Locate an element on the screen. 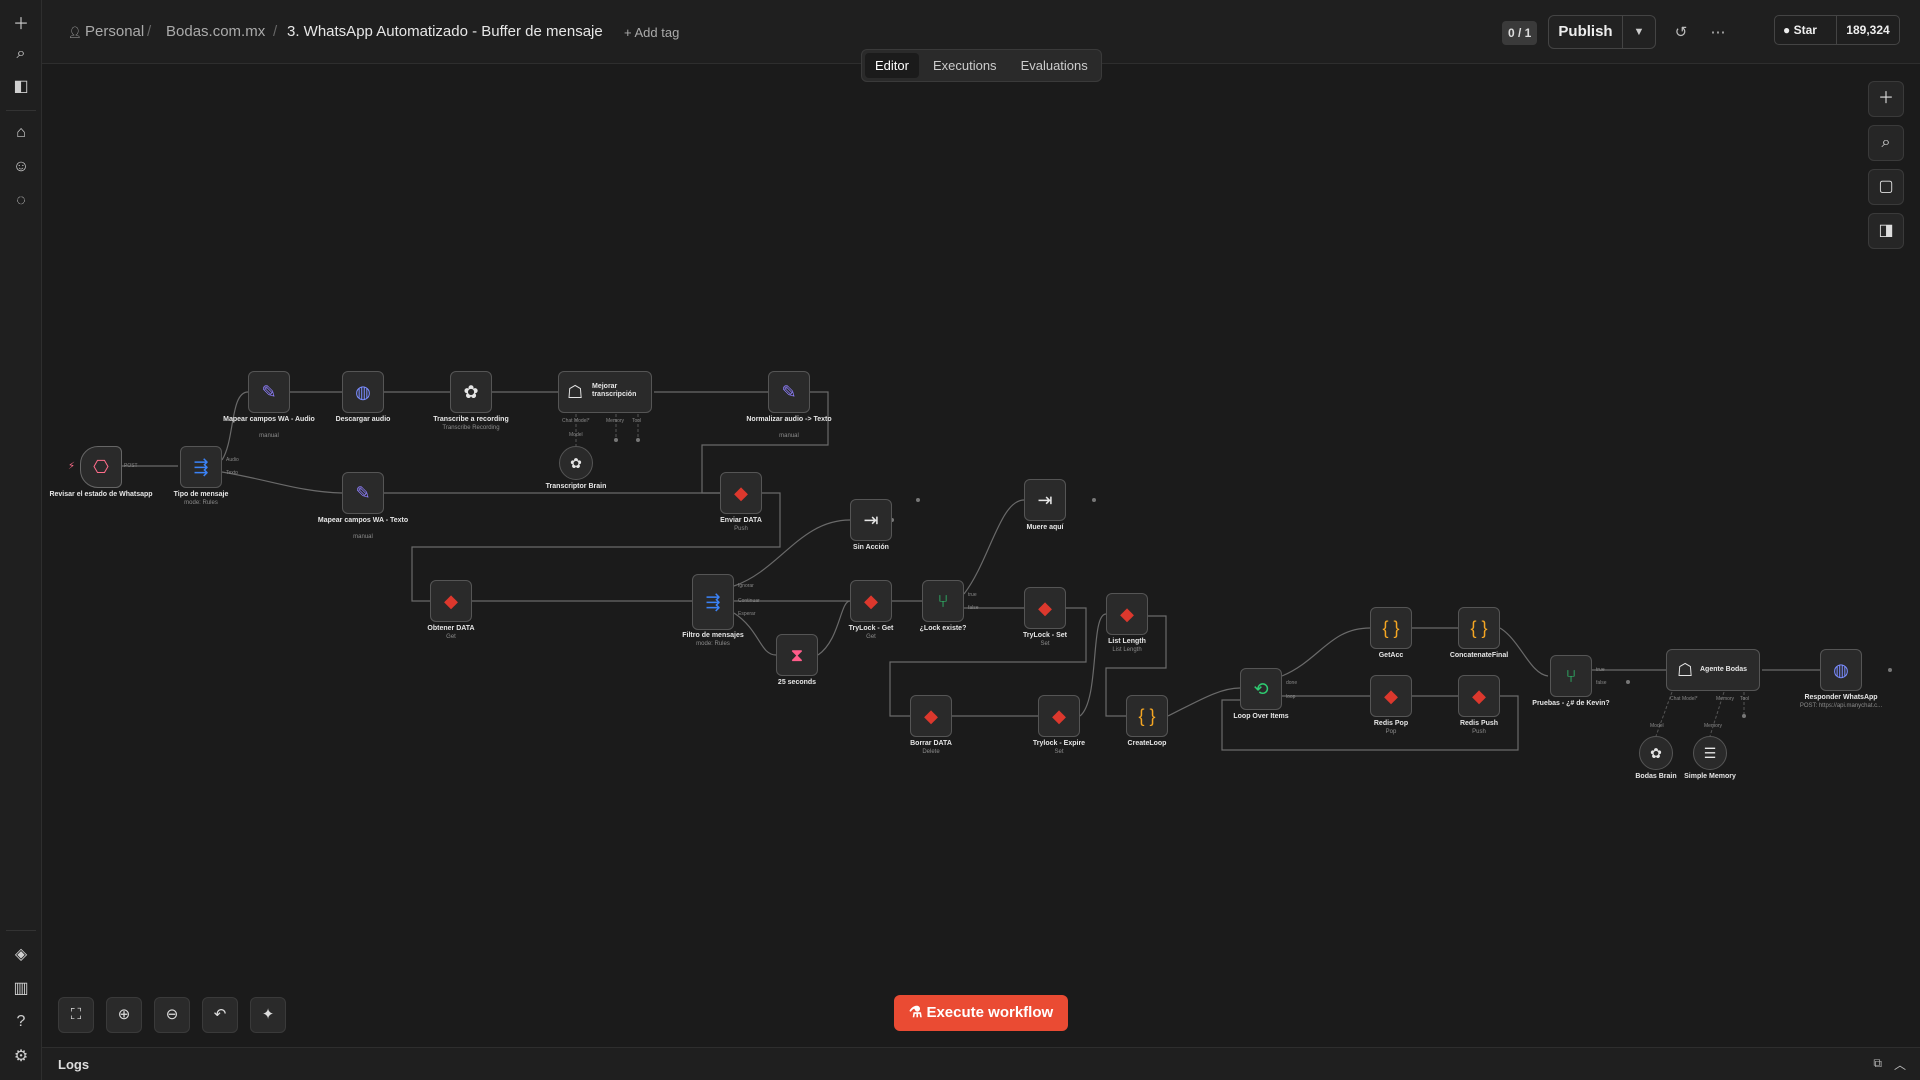 This screenshot has width=1920, height=1080. version-counter: 0 / 1 is located at coordinates (1520, 33).